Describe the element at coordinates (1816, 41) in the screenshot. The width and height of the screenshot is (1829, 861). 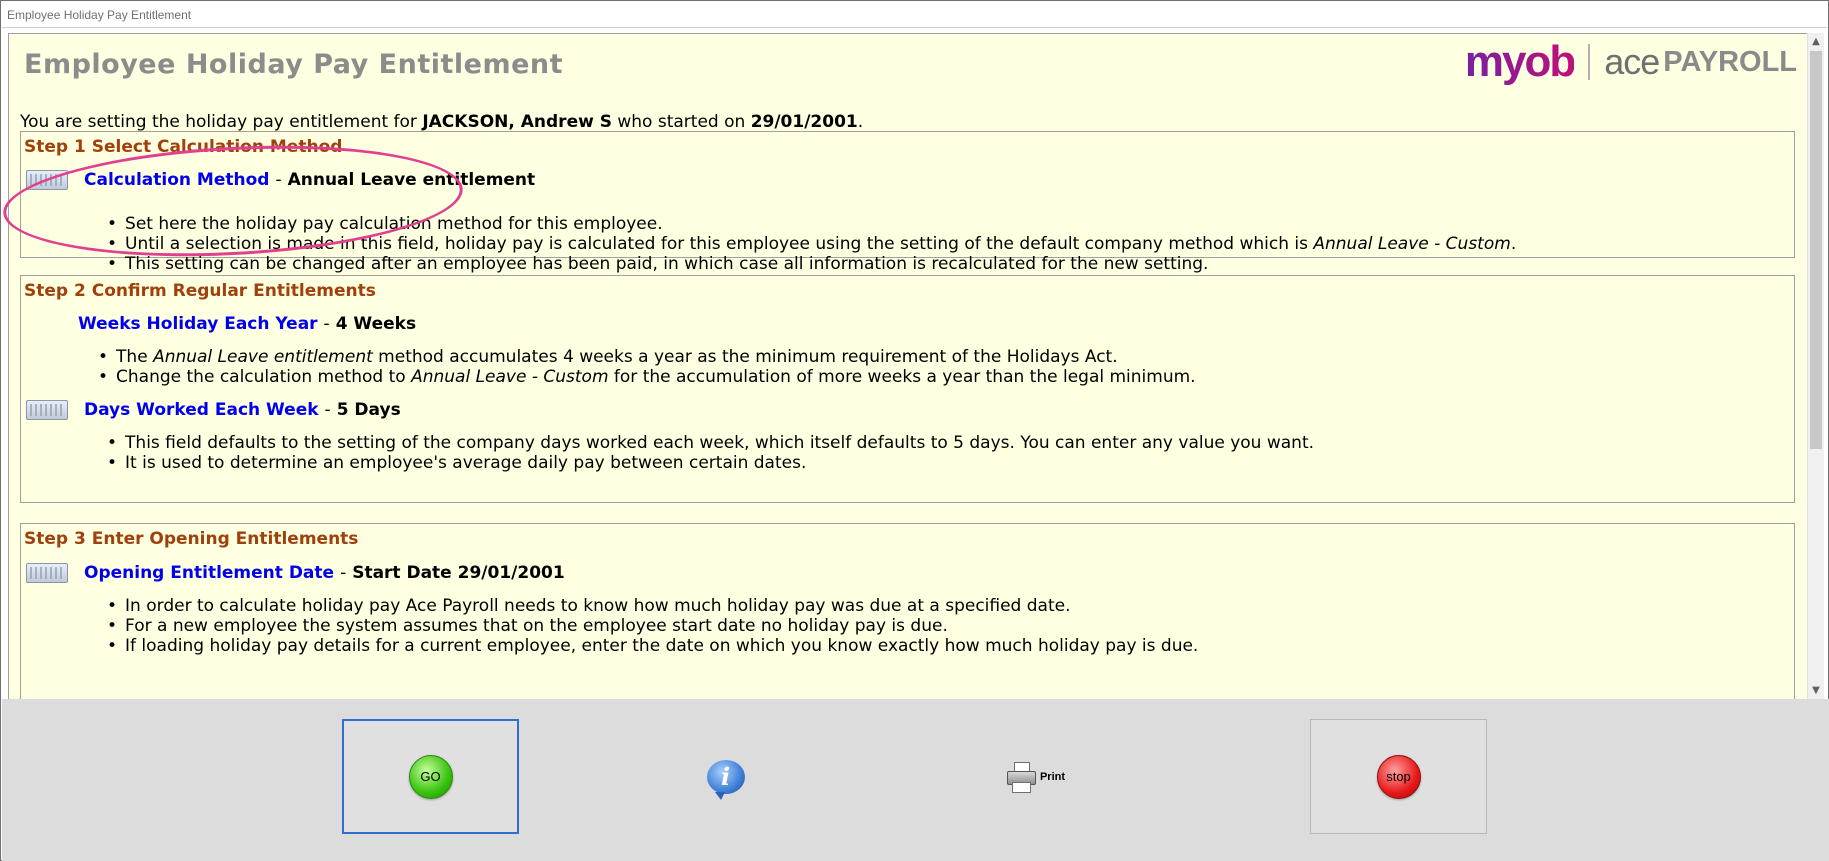
I see `scroll-up-arrow-icon: ▲` at that location.